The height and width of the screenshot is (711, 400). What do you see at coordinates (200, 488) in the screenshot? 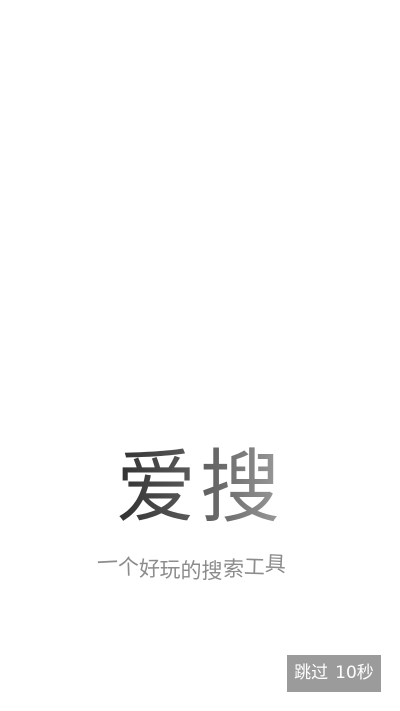
I see `app-logo-text: 爱搜` at bounding box center [200, 488].